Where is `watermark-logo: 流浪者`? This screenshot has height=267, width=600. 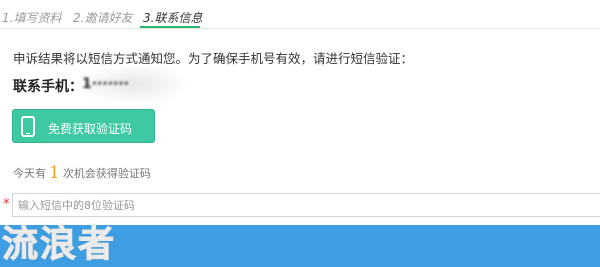 watermark-logo: 流浪者 is located at coordinates (59, 245).